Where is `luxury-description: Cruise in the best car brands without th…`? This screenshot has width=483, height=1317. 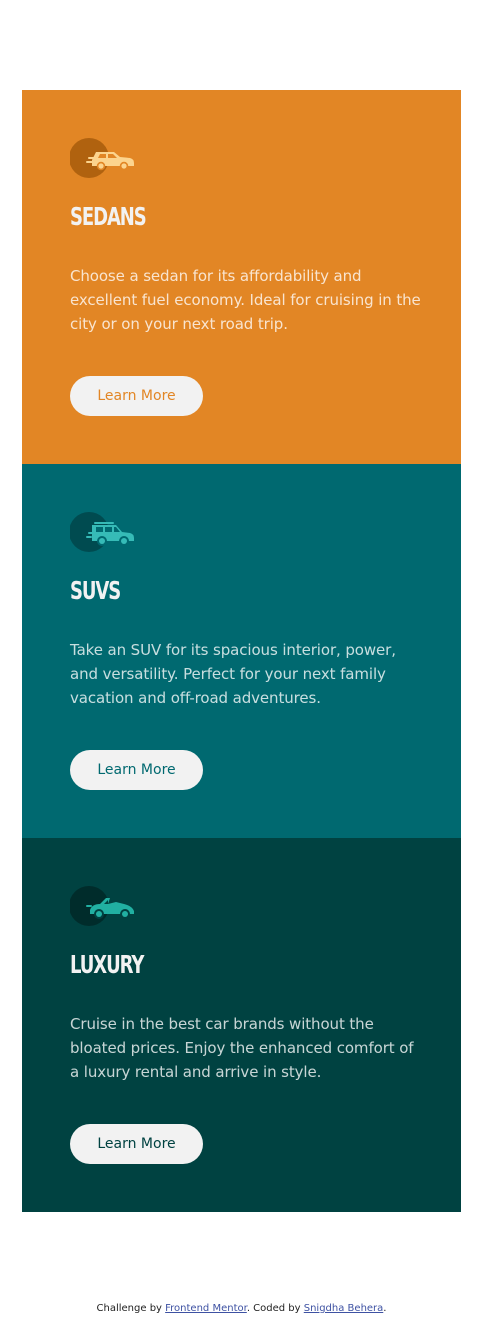
luxury-description: Cruise in the best car brands without th… is located at coordinates (242, 1048).